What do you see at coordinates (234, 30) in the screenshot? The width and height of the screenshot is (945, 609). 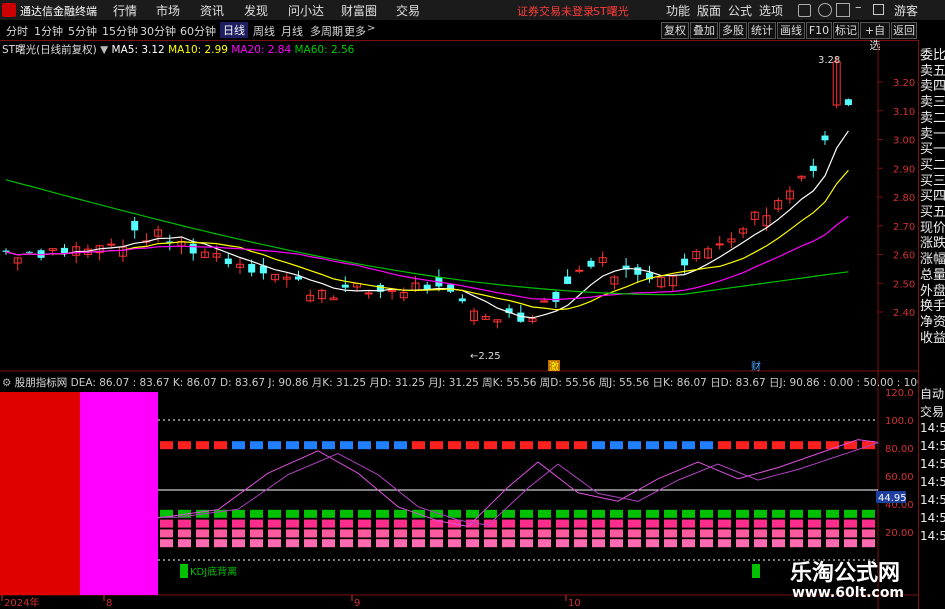 I see `tab-daily: 日线` at bounding box center [234, 30].